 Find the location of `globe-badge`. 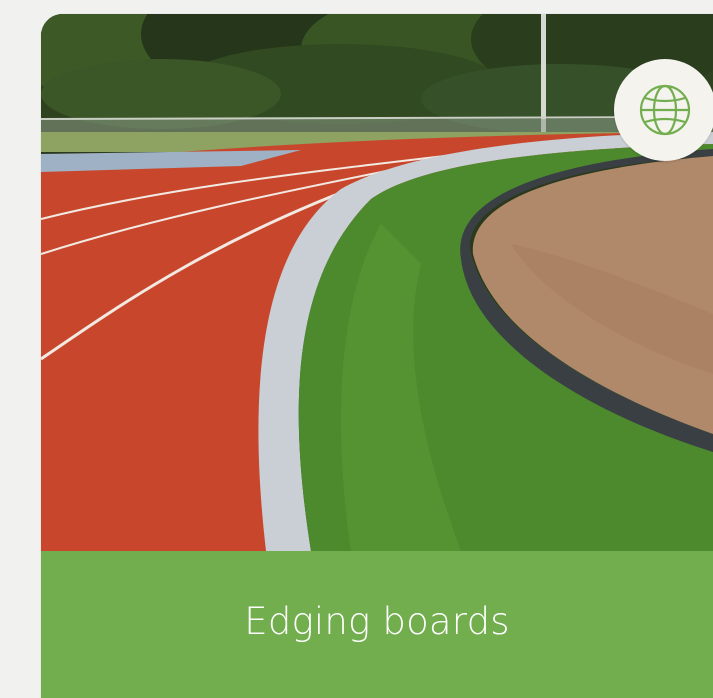

globe-badge is located at coordinates (663, 110).